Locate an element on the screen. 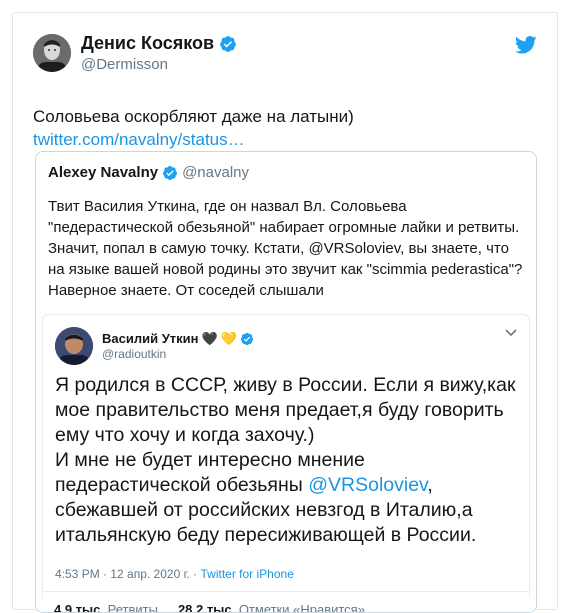 The width and height of the screenshot is (572, 613). embedded-timestamp: 4:53 PM · 12 апр. 2020 г. · is located at coordinates (128, 574).